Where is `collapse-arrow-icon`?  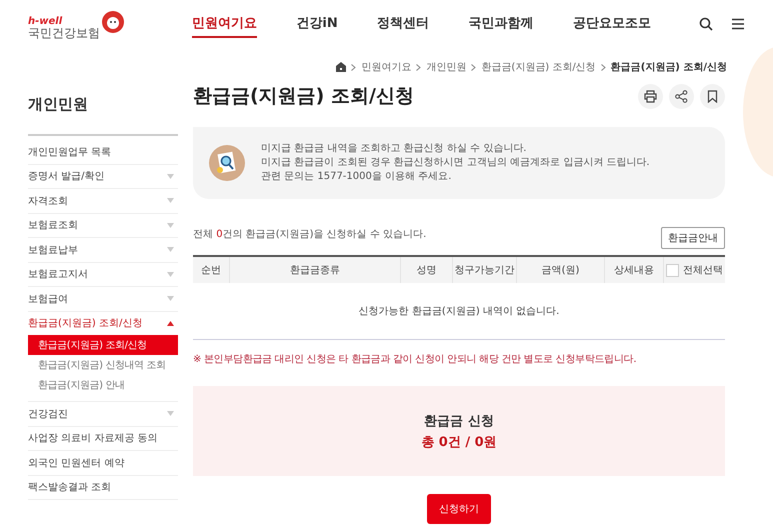 collapse-arrow-icon is located at coordinates (170, 323).